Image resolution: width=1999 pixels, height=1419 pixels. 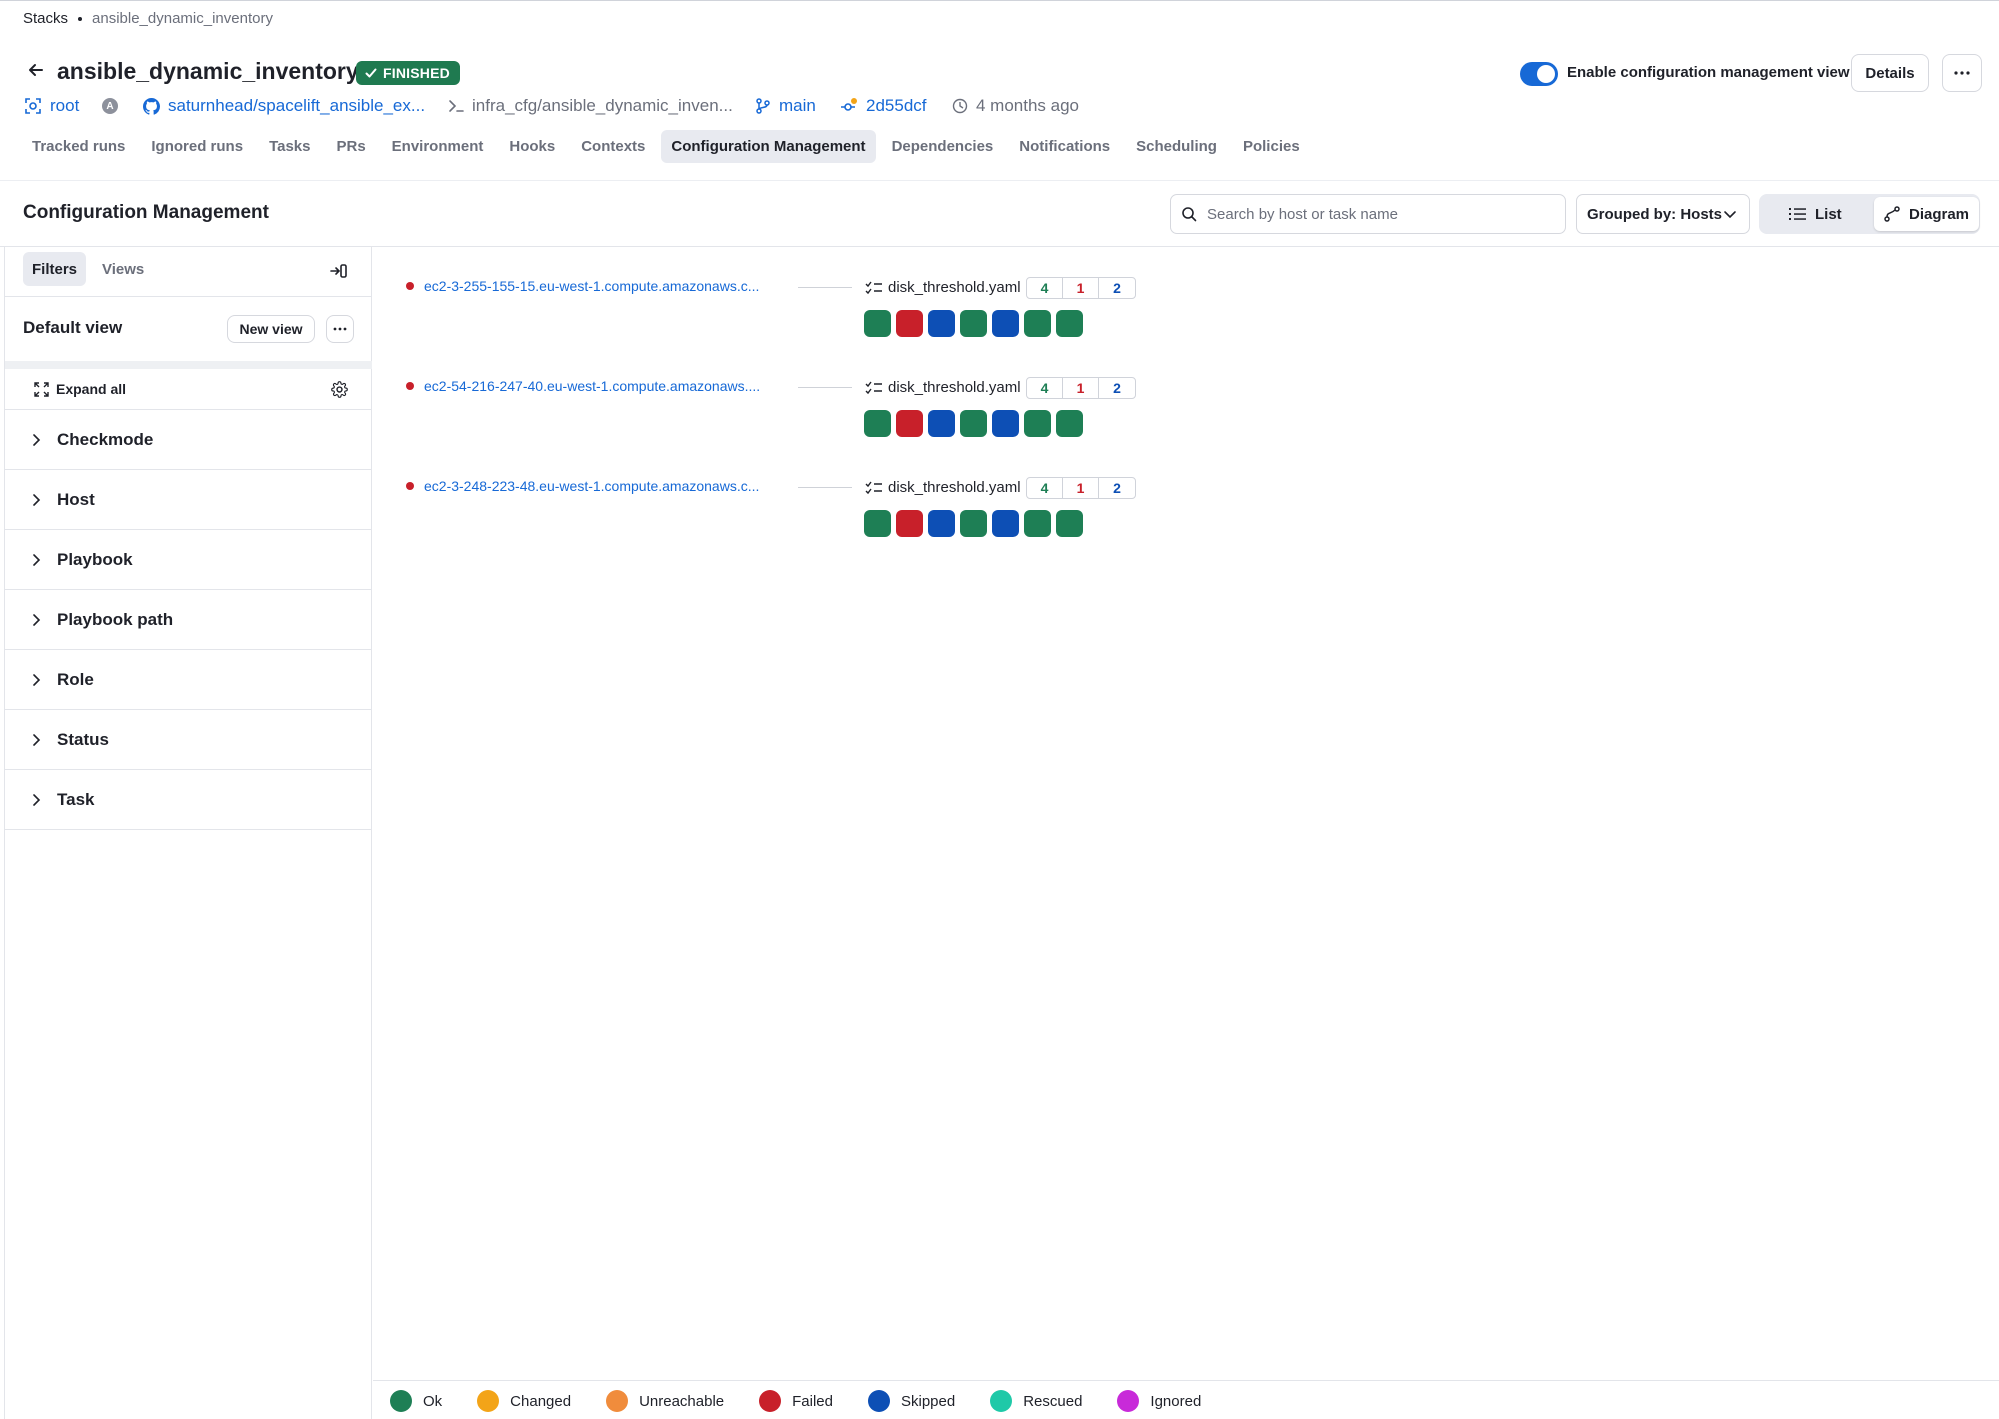 I want to click on expand-all-button: Expand all, so click(x=80, y=389).